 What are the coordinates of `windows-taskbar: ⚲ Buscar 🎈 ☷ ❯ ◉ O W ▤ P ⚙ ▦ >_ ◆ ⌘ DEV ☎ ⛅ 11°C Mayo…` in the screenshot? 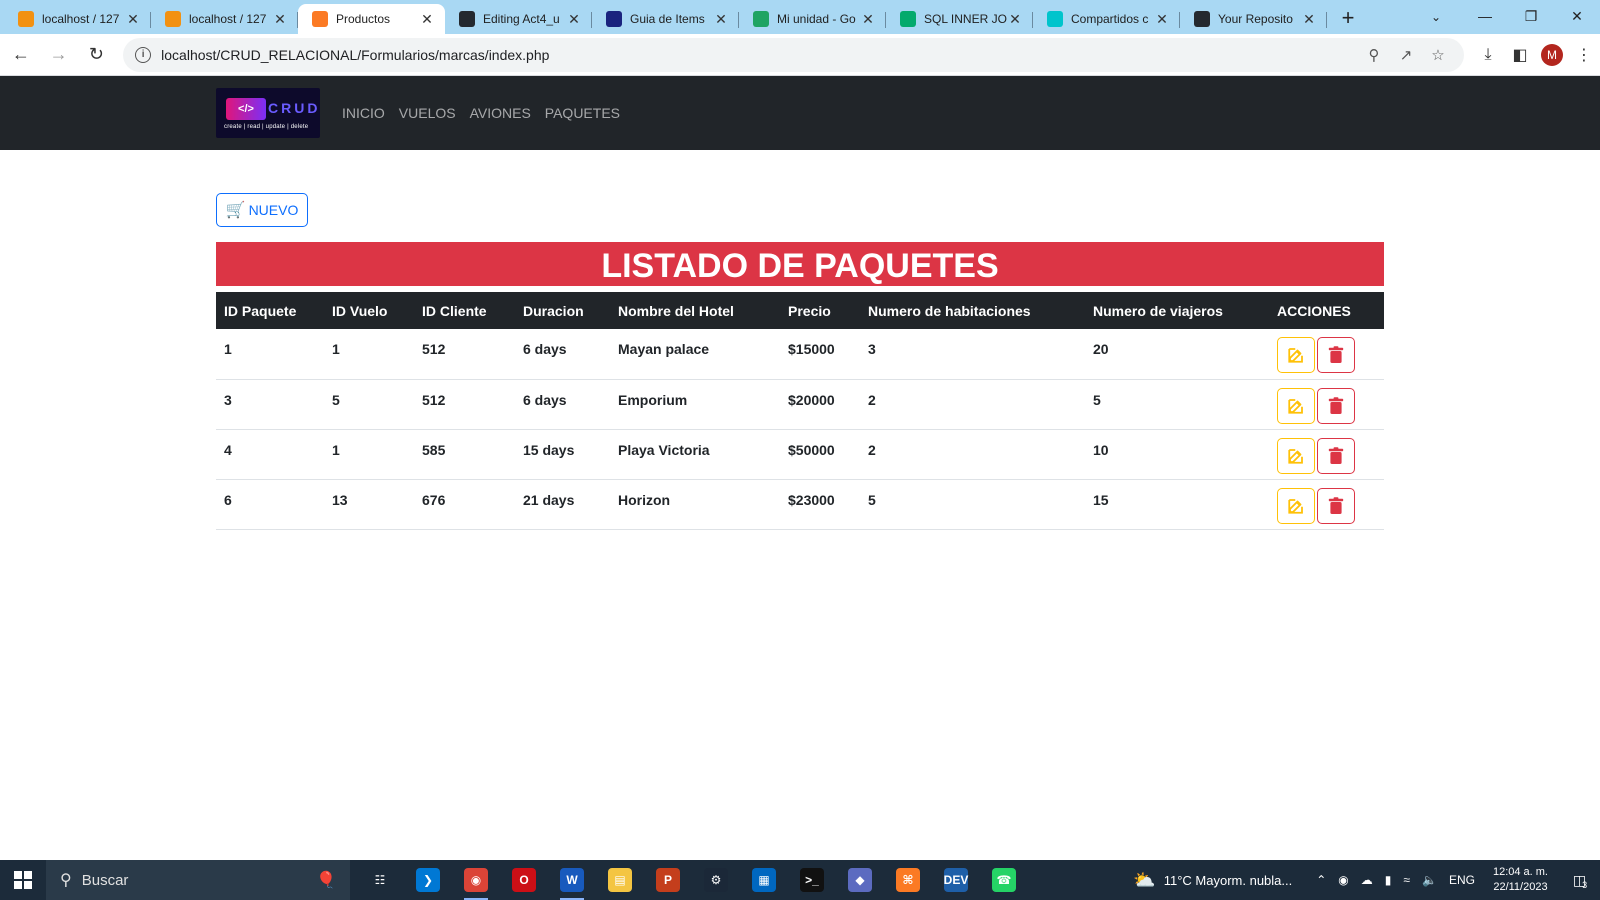 It's located at (800, 880).